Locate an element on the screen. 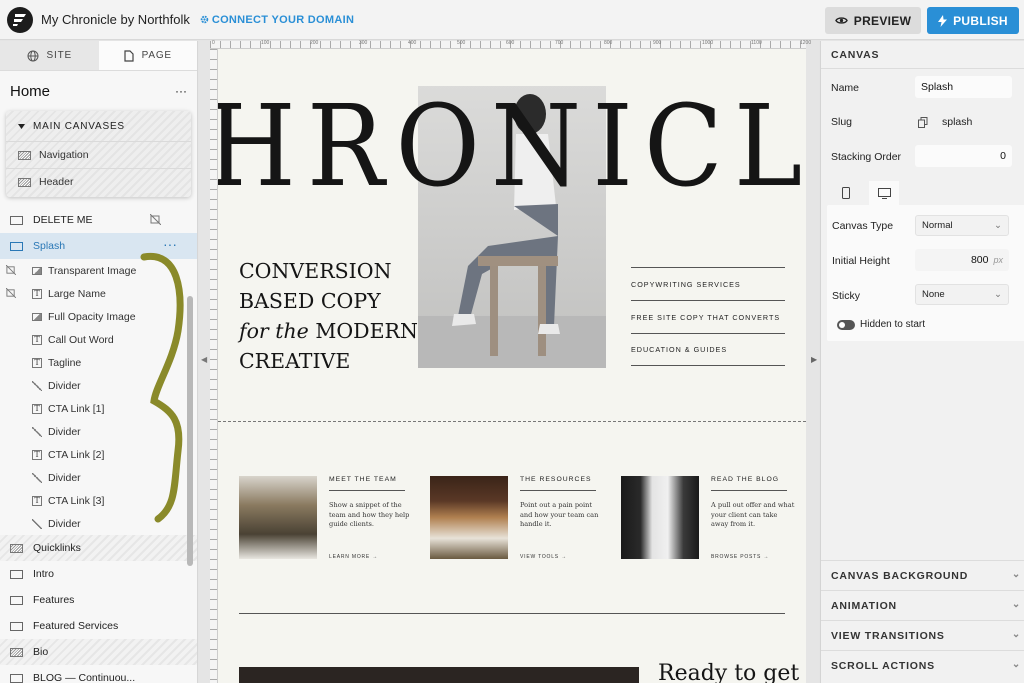 The height and width of the screenshot is (683, 1024). layer-label: Large Name is located at coordinates (77, 294).